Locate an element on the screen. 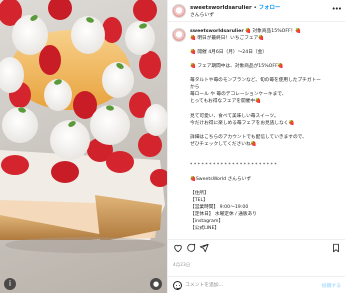 This screenshot has width=345, height=293. caption-line: 今だけお得に楽しめる苺フェアをお見逃しなく🍓 is located at coordinates (242, 123).